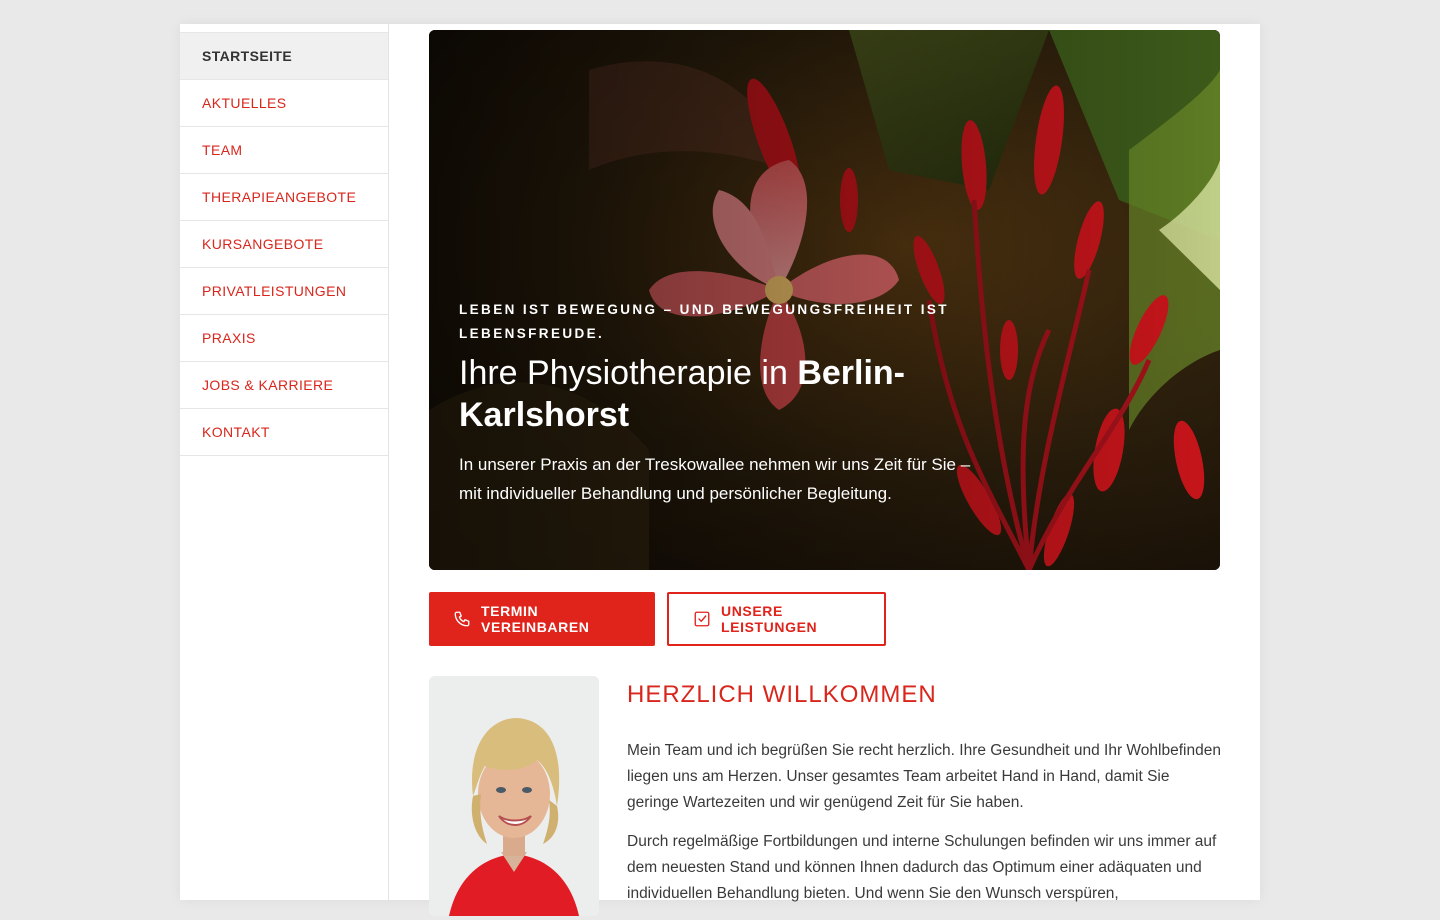 The width and height of the screenshot is (1440, 920). I want to click on sidebar-item-team: TEAM, so click(284, 150).